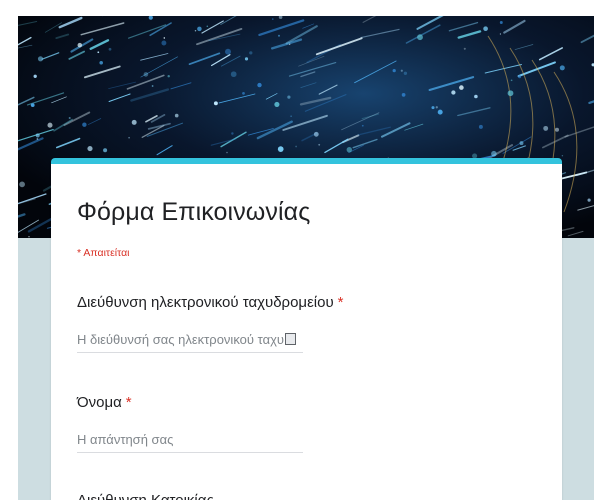  I want to click on address-question-label: Διεύθυνση Κατοικίας, so click(145, 496).